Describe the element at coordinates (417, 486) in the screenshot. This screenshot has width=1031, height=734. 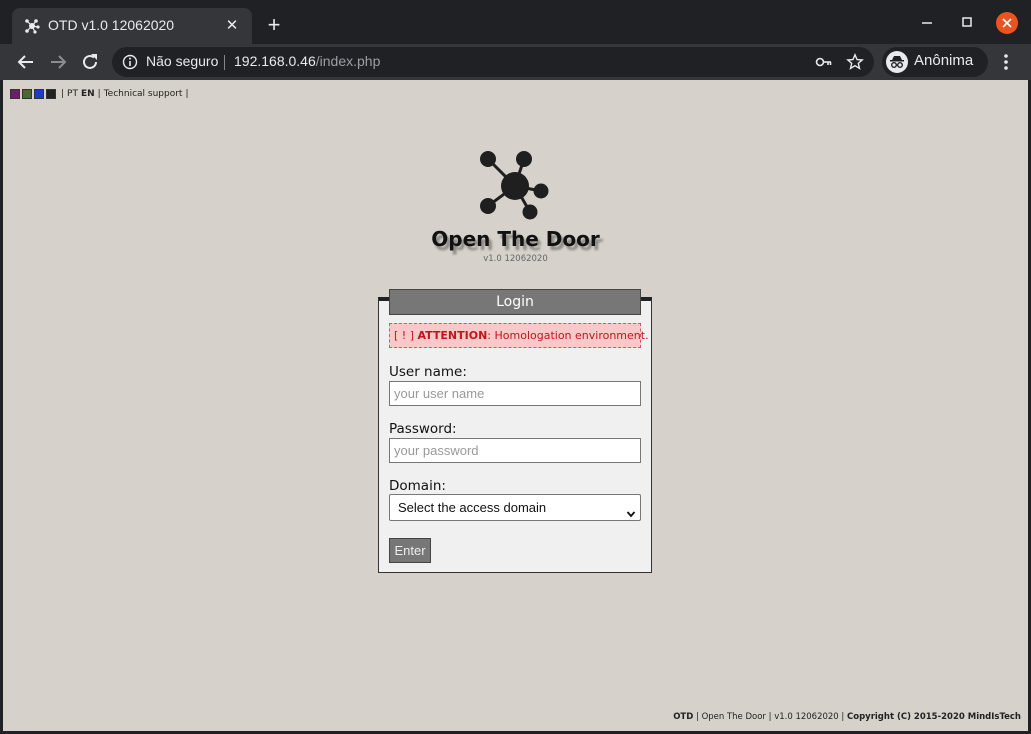
I see `domain-label: Domain:` at that location.